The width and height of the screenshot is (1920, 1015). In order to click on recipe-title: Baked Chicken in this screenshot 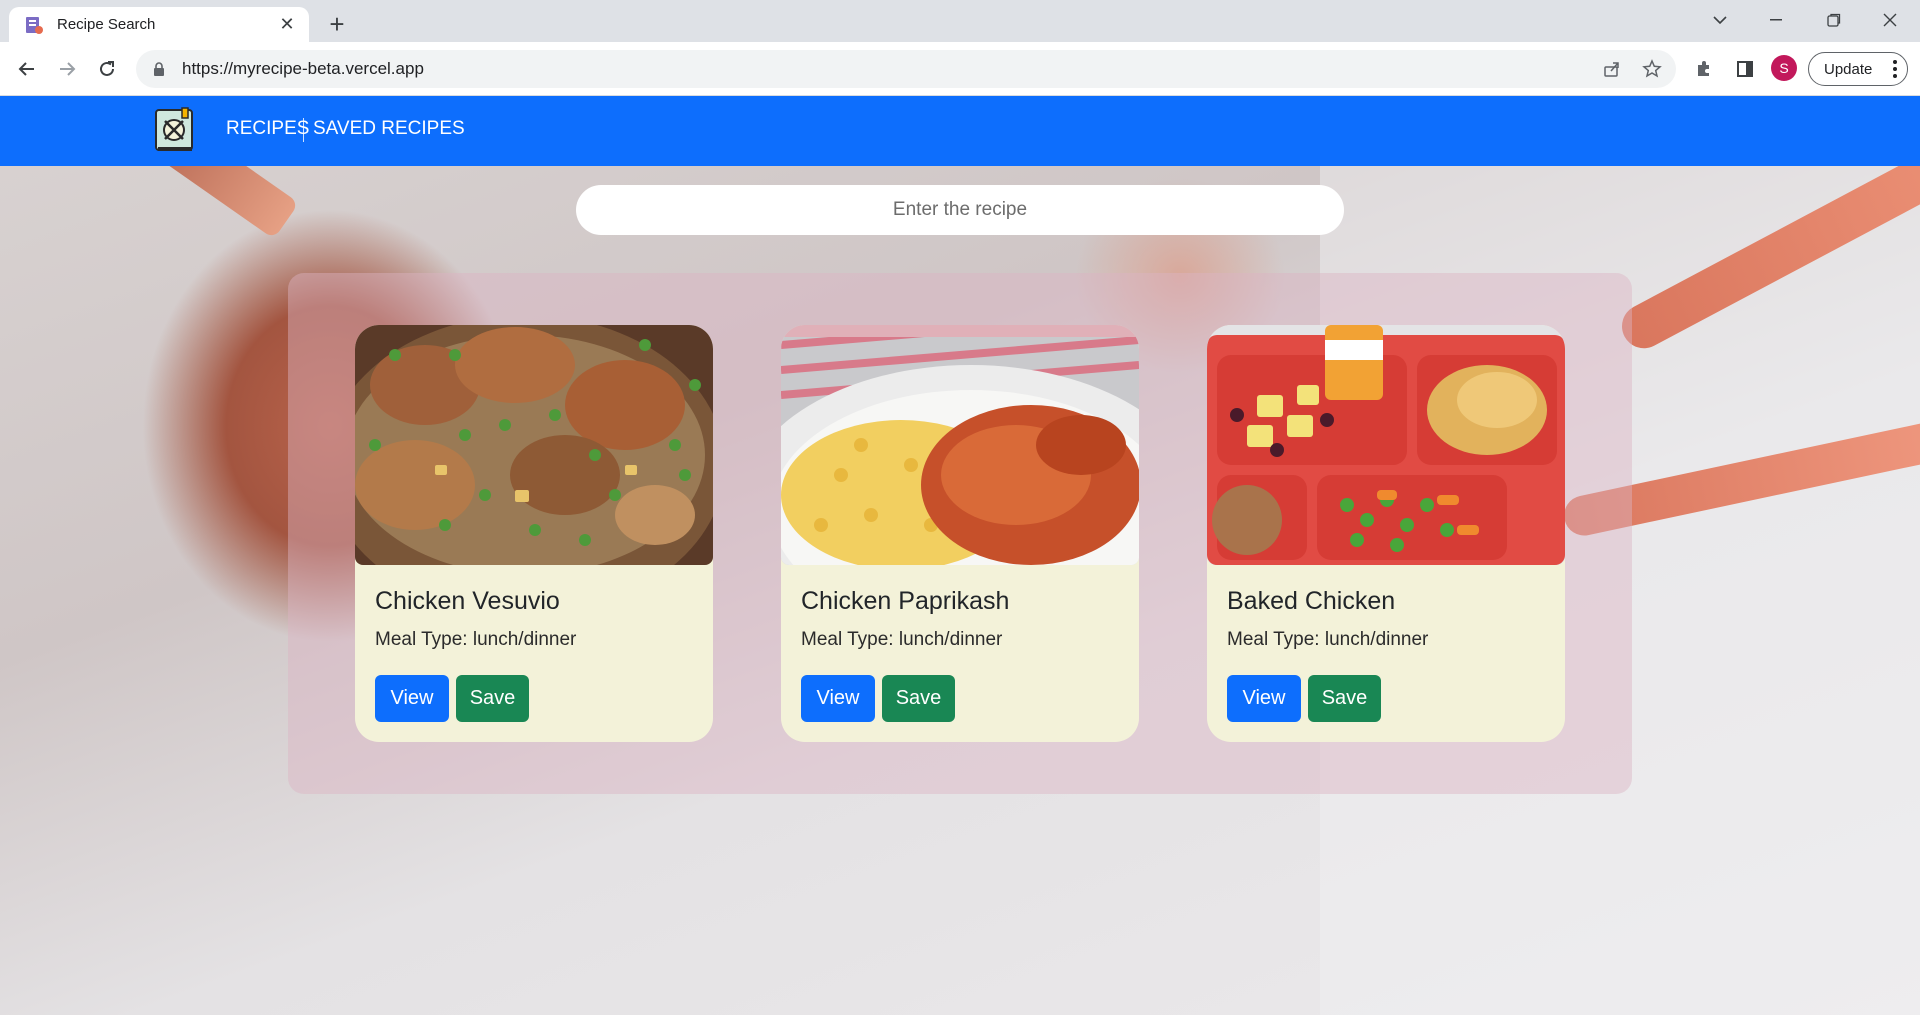, I will do `click(1311, 601)`.